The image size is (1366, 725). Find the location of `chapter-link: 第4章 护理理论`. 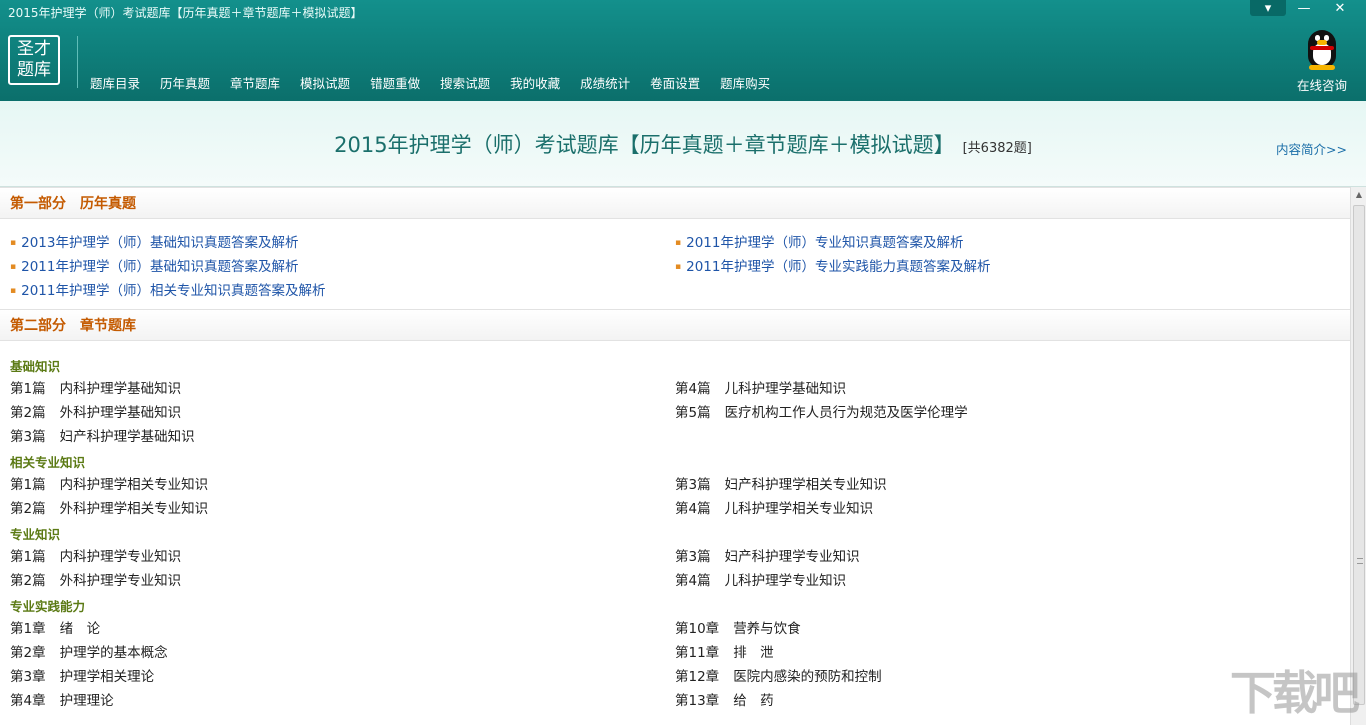

chapter-link: 第4章 护理理论 is located at coordinates (342, 701).